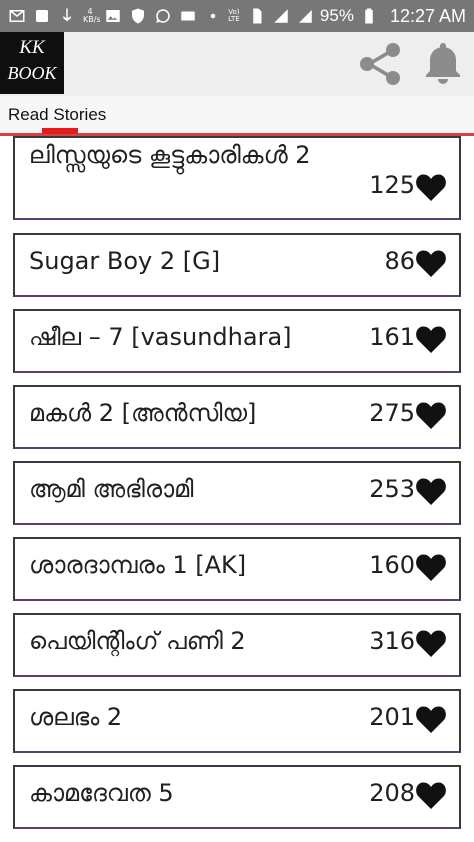 The image size is (474, 842). Describe the element at coordinates (281, 16) in the screenshot. I see `lte-signal-icon` at that location.